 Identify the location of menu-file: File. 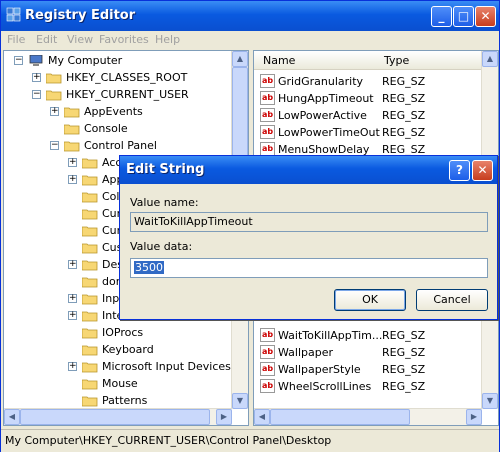
(16, 39).